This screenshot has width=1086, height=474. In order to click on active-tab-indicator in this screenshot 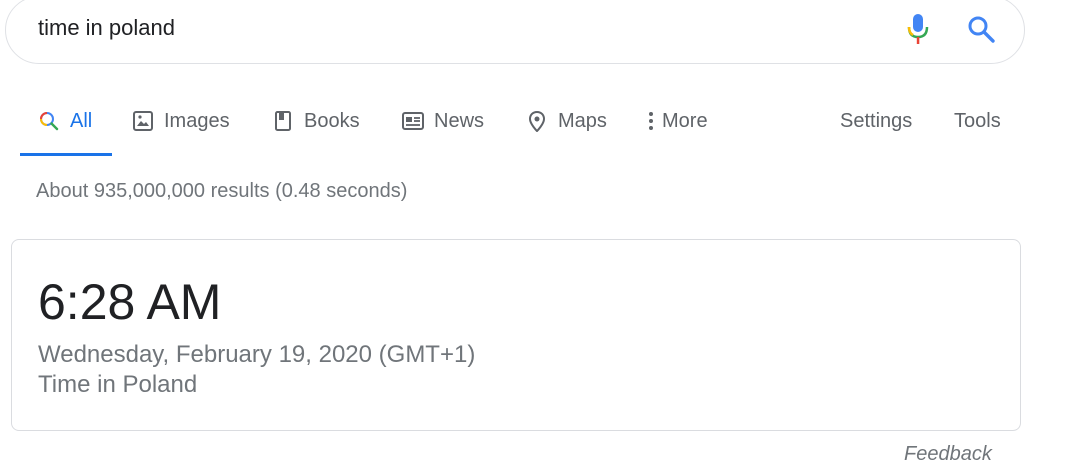, I will do `click(66, 154)`.